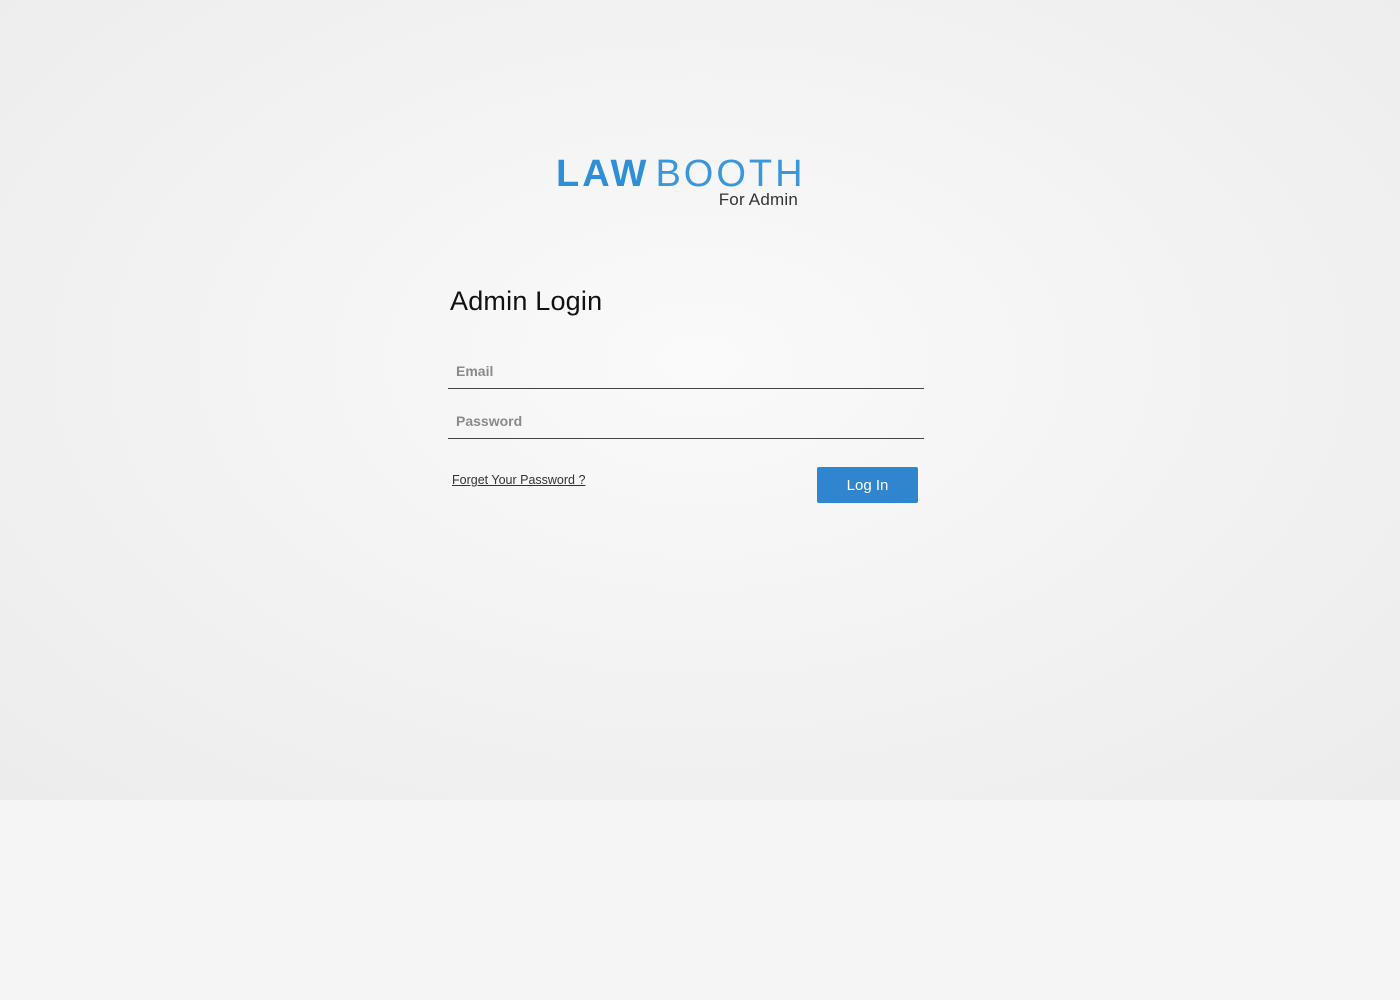  I want to click on page-title: Admin Login, so click(526, 301).